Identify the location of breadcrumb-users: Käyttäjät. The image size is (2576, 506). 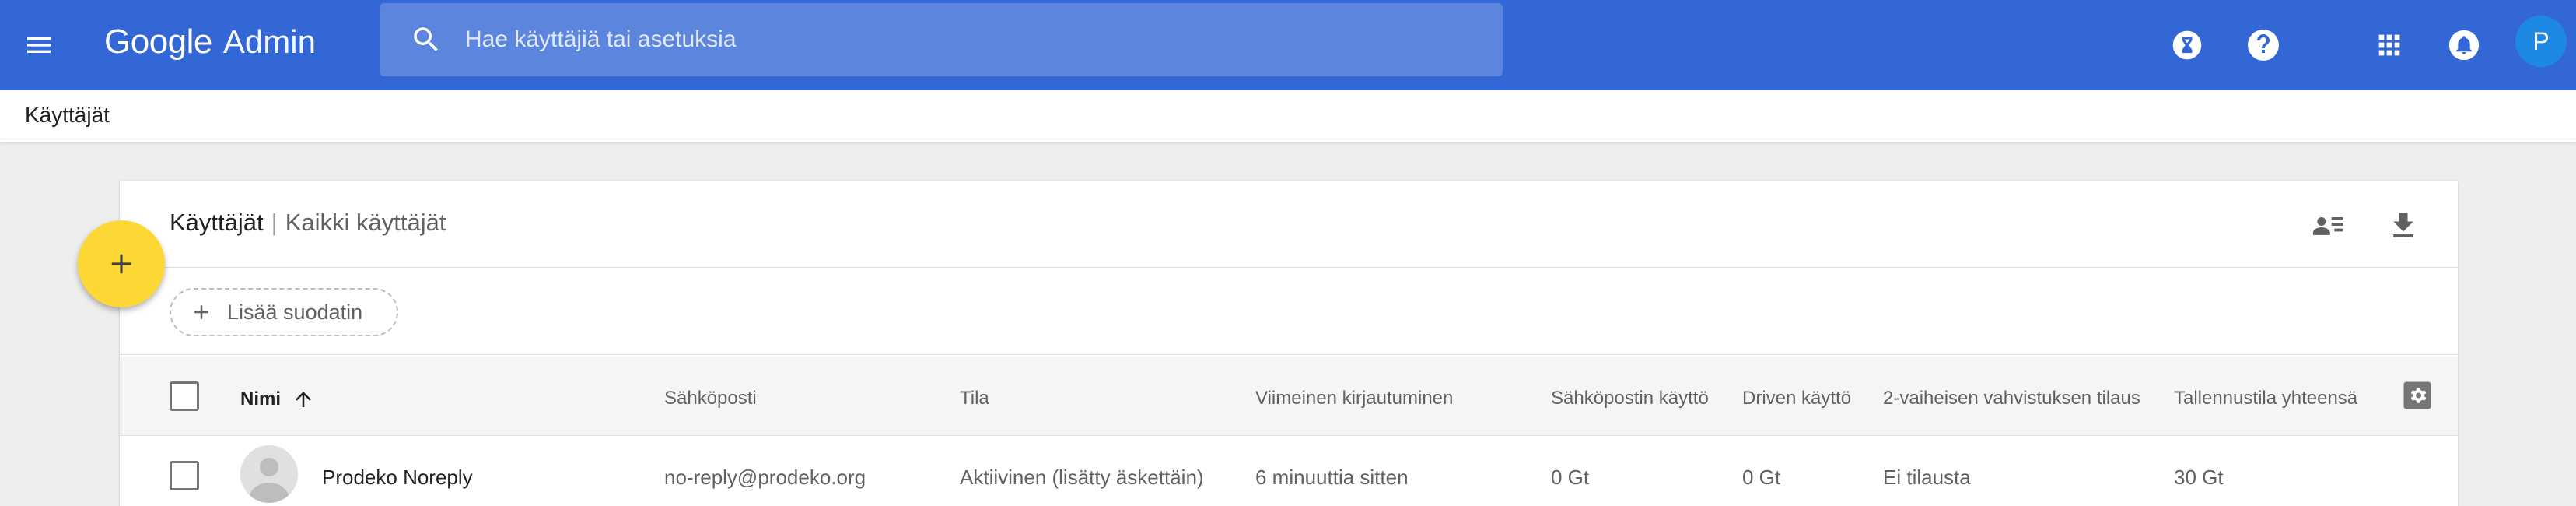
(67, 115).